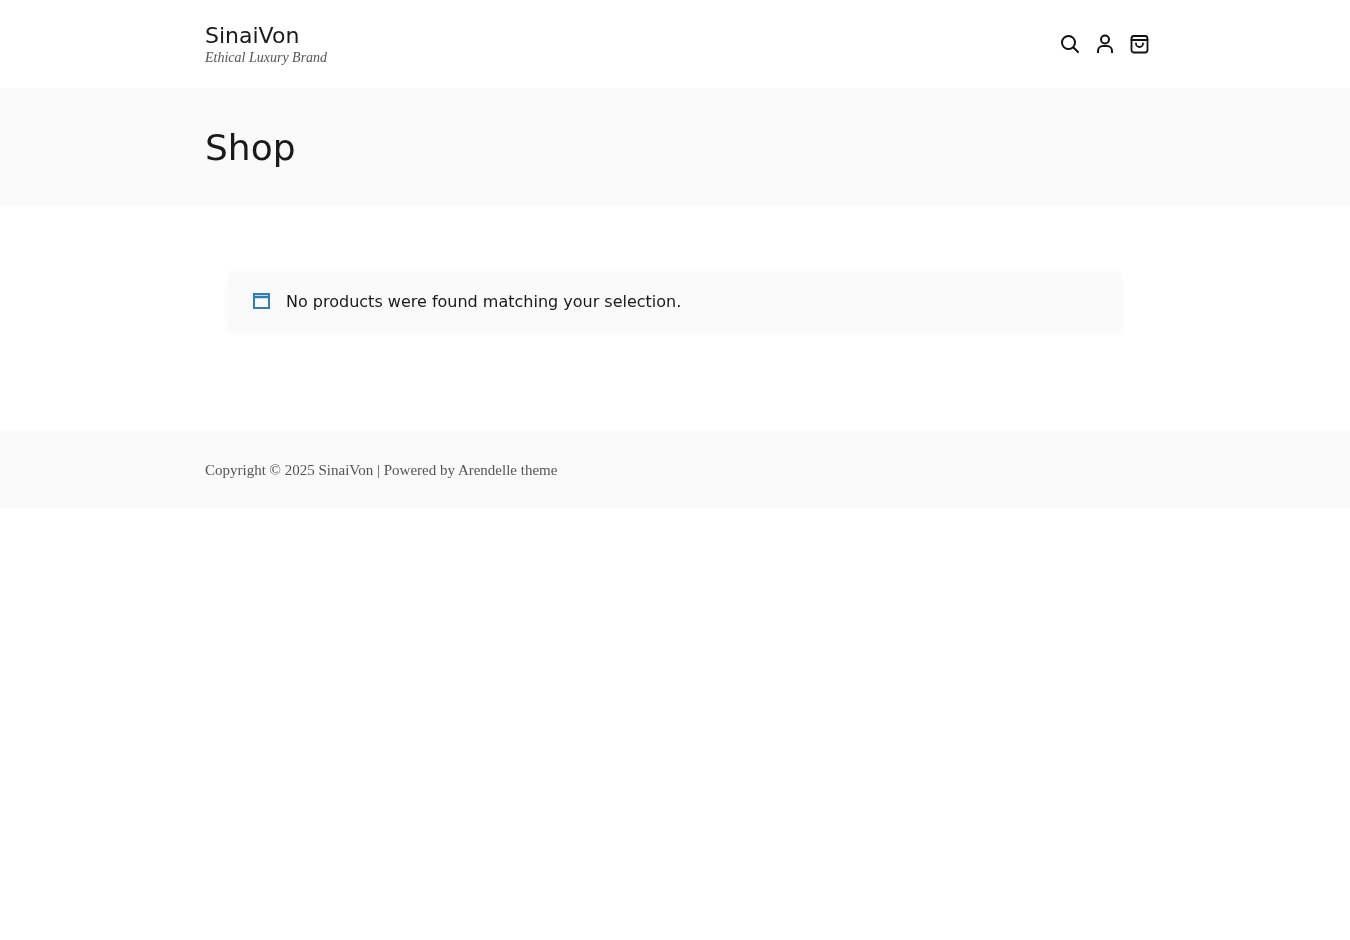 This screenshot has width=1350, height=940. Describe the element at coordinates (266, 57) in the screenshot. I see `site-tagline: Ethical Luxury Brand` at that location.